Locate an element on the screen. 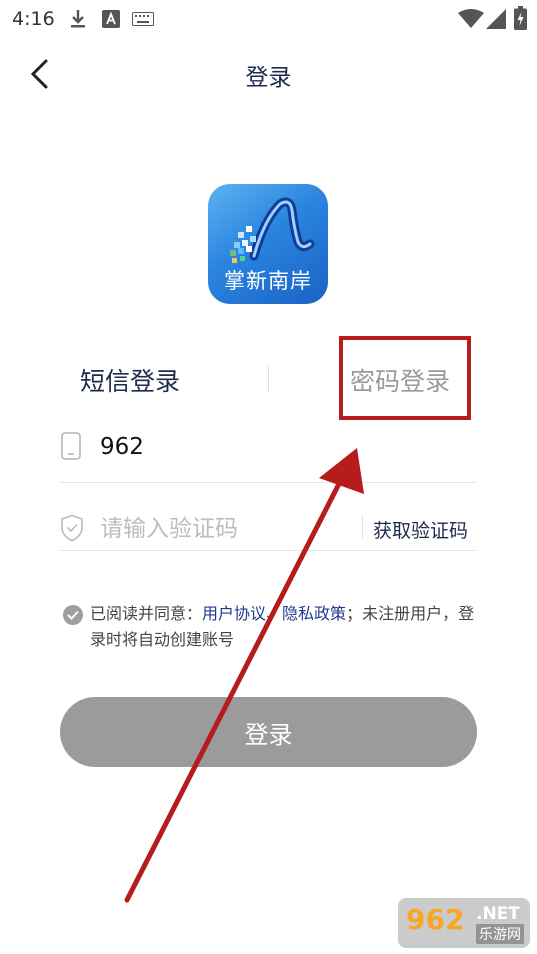 This screenshot has height=954, width=537. agreement-prefix: 已阅读并同意： is located at coordinates (146, 613).